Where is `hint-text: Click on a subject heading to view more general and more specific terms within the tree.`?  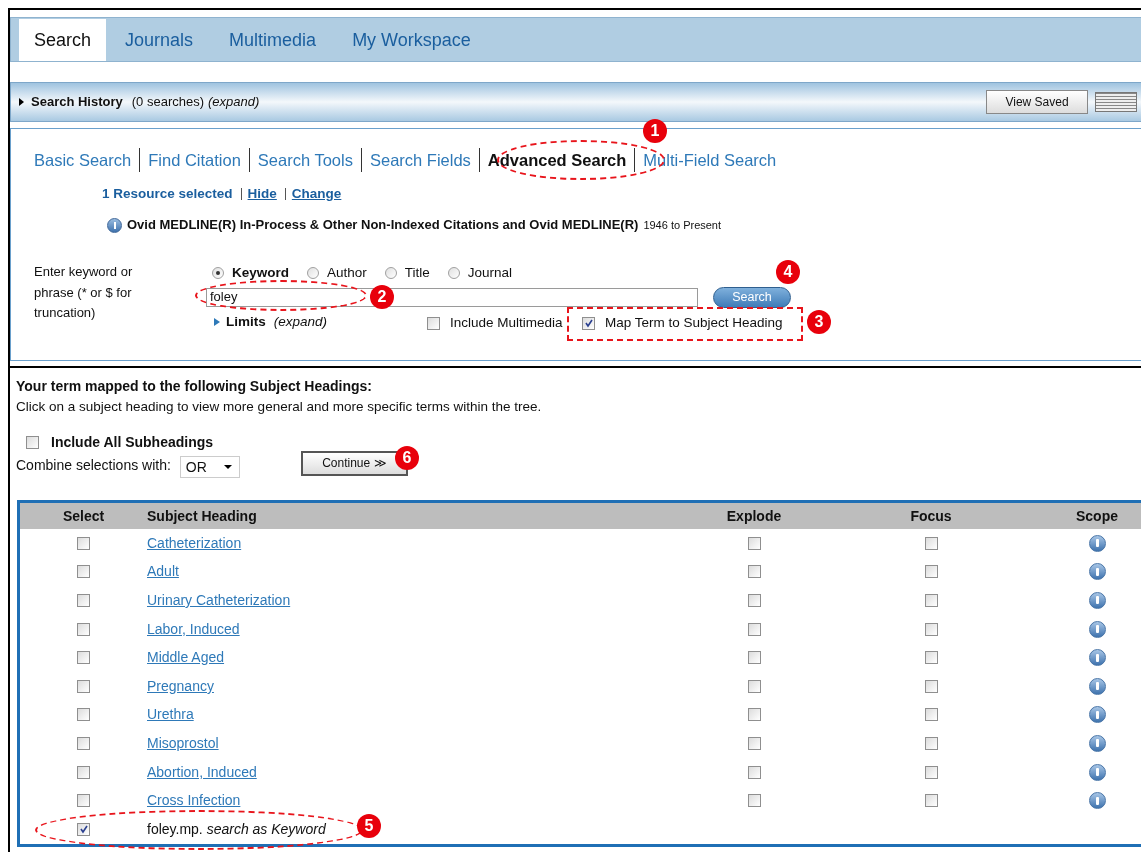 hint-text: Click on a subject heading to view more general and more specific terms within the tree. is located at coordinates (279, 407).